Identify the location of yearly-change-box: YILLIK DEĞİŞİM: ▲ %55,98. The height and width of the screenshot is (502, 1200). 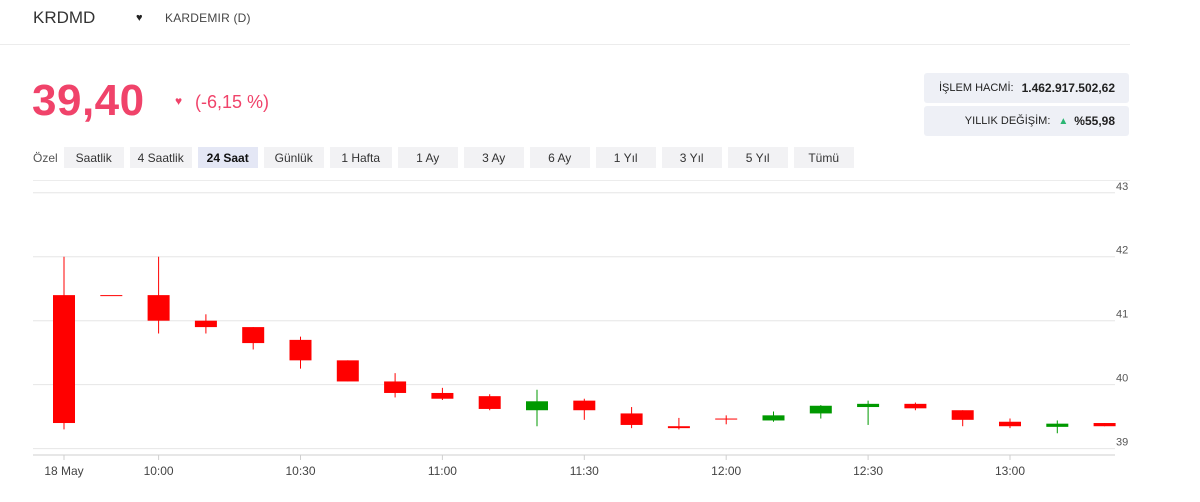
(1026, 121).